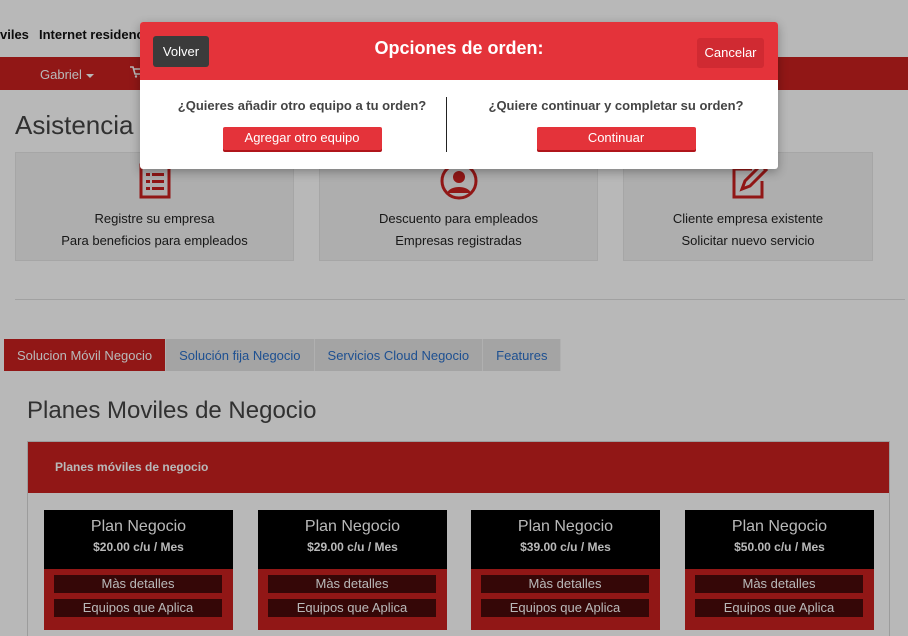 This screenshot has height=636, width=908. Describe the element at coordinates (459, 48) in the screenshot. I see `modal-title: Opciones de orden:` at that location.